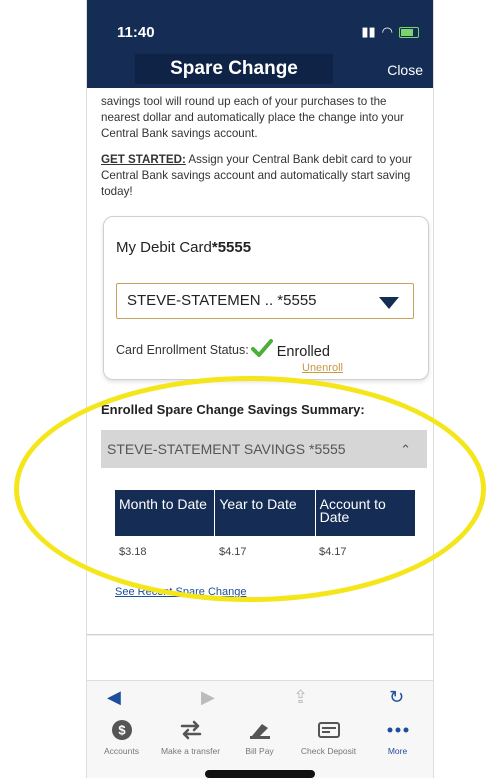  What do you see at coordinates (303, 352) in the screenshot?
I see `enrollment-status-value: Enrolled` at bounding box center [303, 352].